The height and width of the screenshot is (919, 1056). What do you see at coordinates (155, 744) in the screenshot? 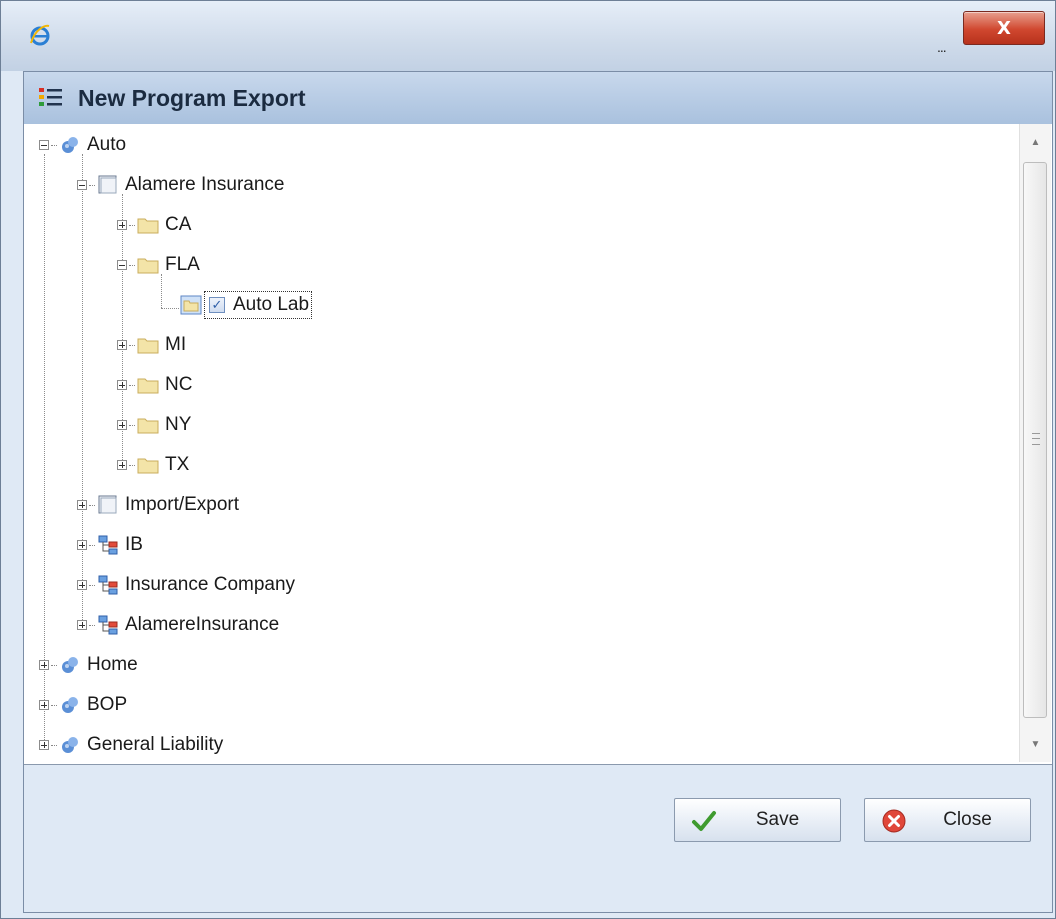
I see `tree-node-label: General Liability` at bounding box center [155, 744].